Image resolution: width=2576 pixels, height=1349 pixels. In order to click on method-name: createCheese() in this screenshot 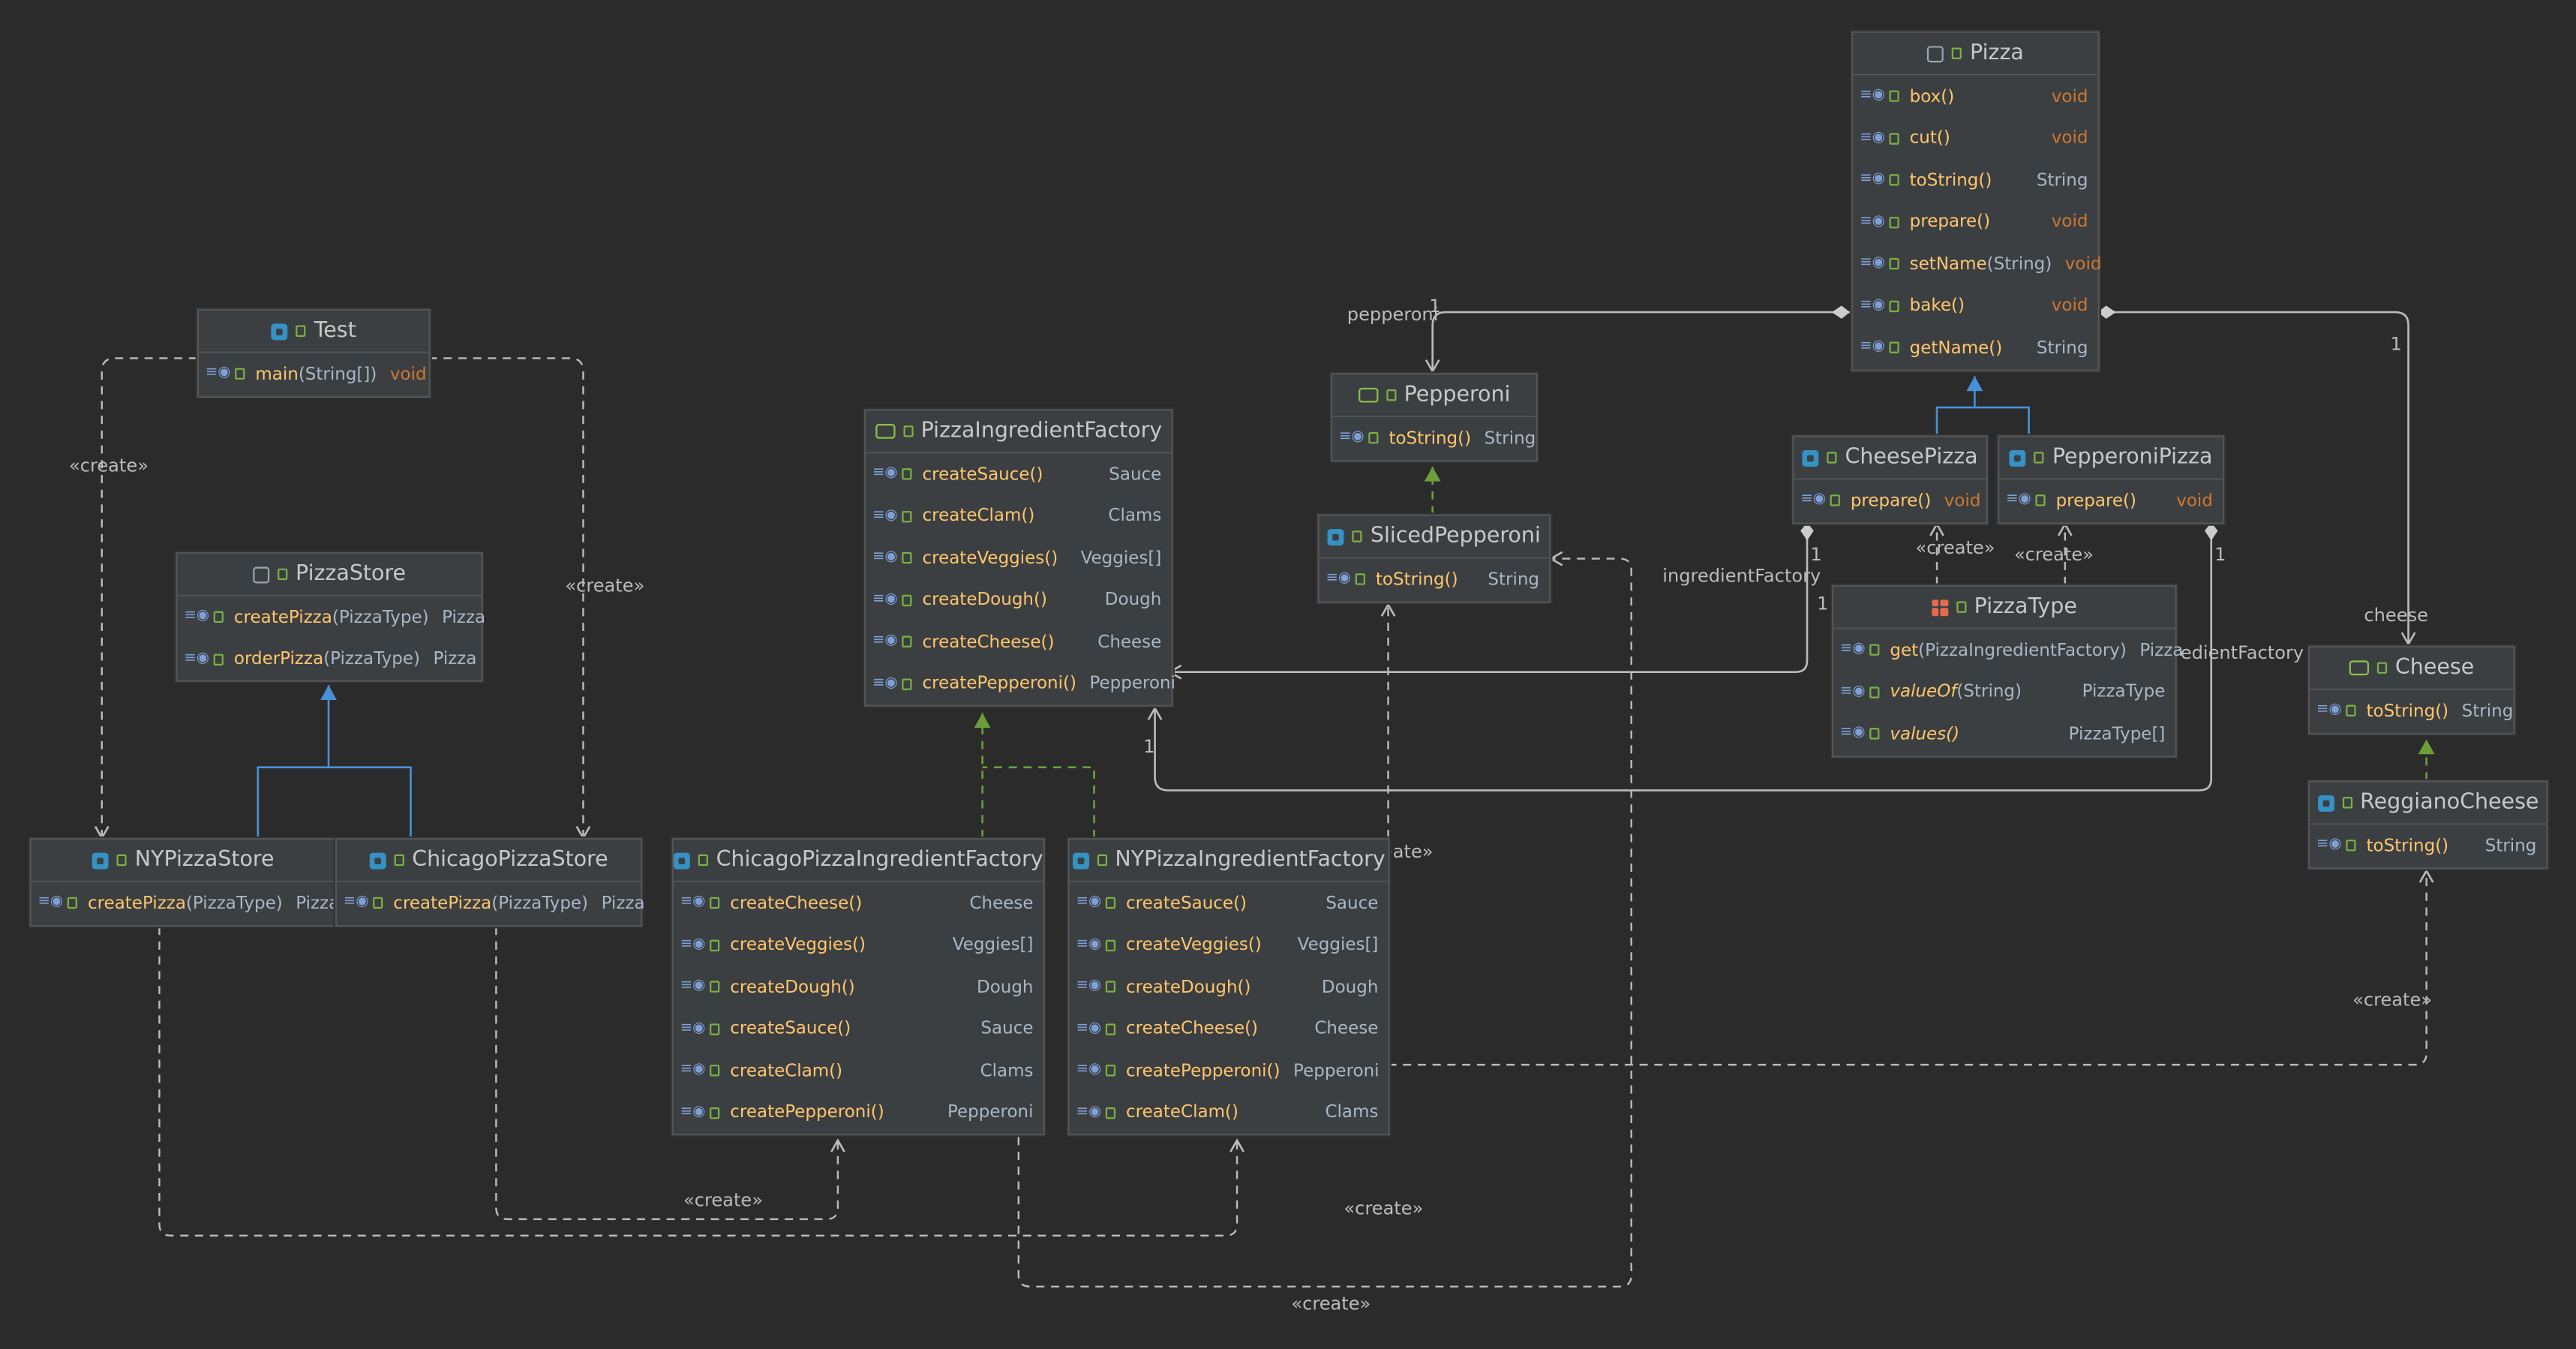, I will do `click(1192, 1029)`.